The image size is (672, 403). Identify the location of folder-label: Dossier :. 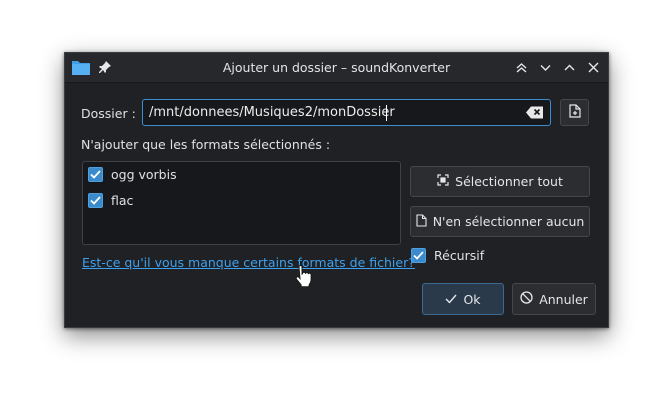
(108, 113).